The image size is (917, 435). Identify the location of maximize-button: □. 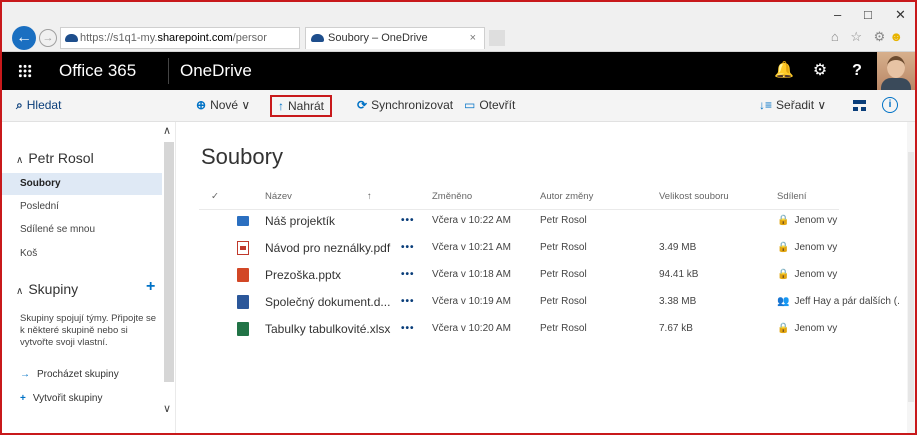
(868, 14).